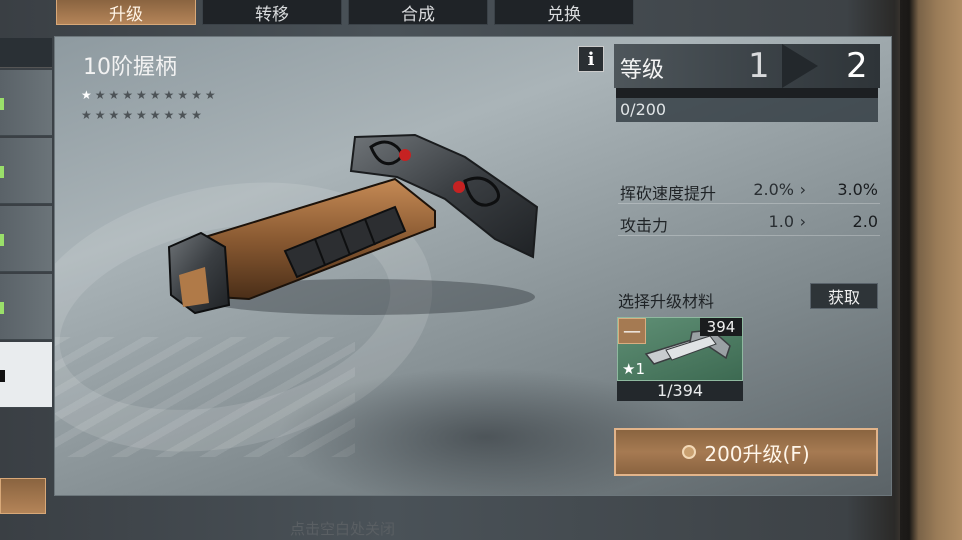 The image size is (962, 540). I want to click on star-row-1: ★★★★★★★★★★, so click(171, 95).